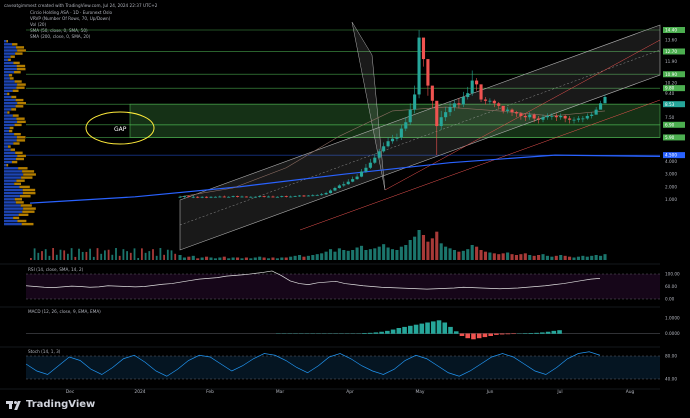 Image resolution: width=690 pixels, height=418 pixels. Describe the element at coordinates (671, 30) in the screenshot. I see `price-axis-label: 14.40` at that location.